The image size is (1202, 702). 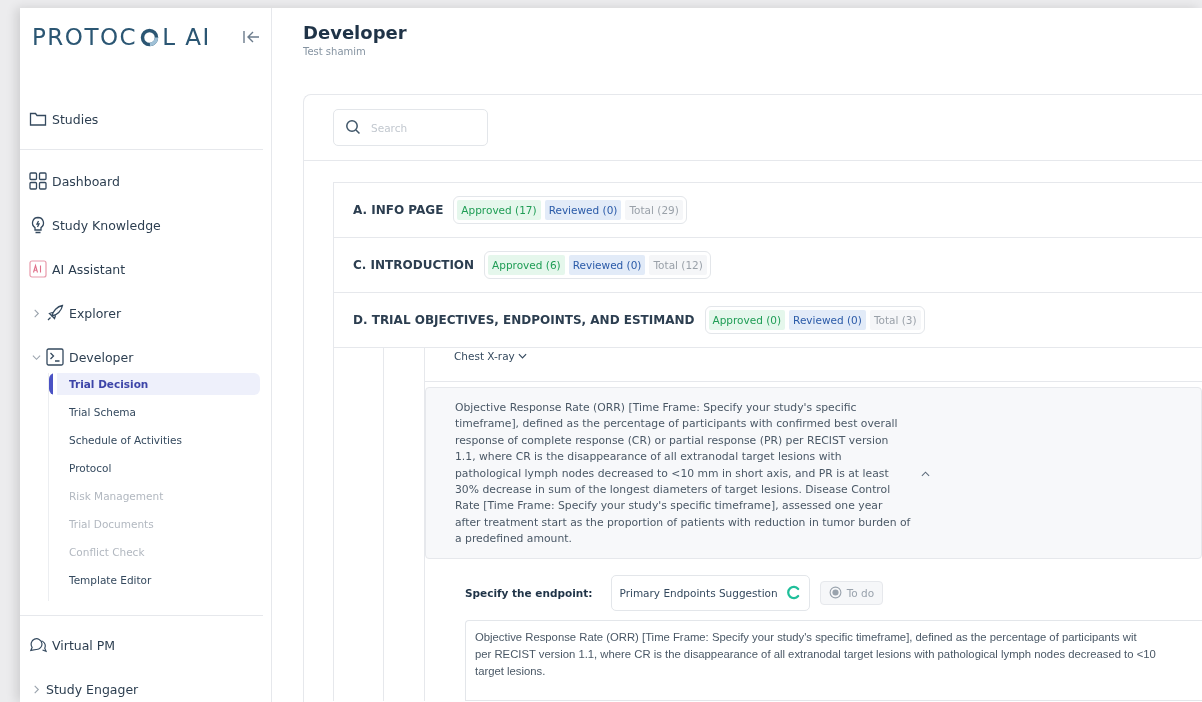 I want to click on ai-badge-icon, so click(x=38, y=269).